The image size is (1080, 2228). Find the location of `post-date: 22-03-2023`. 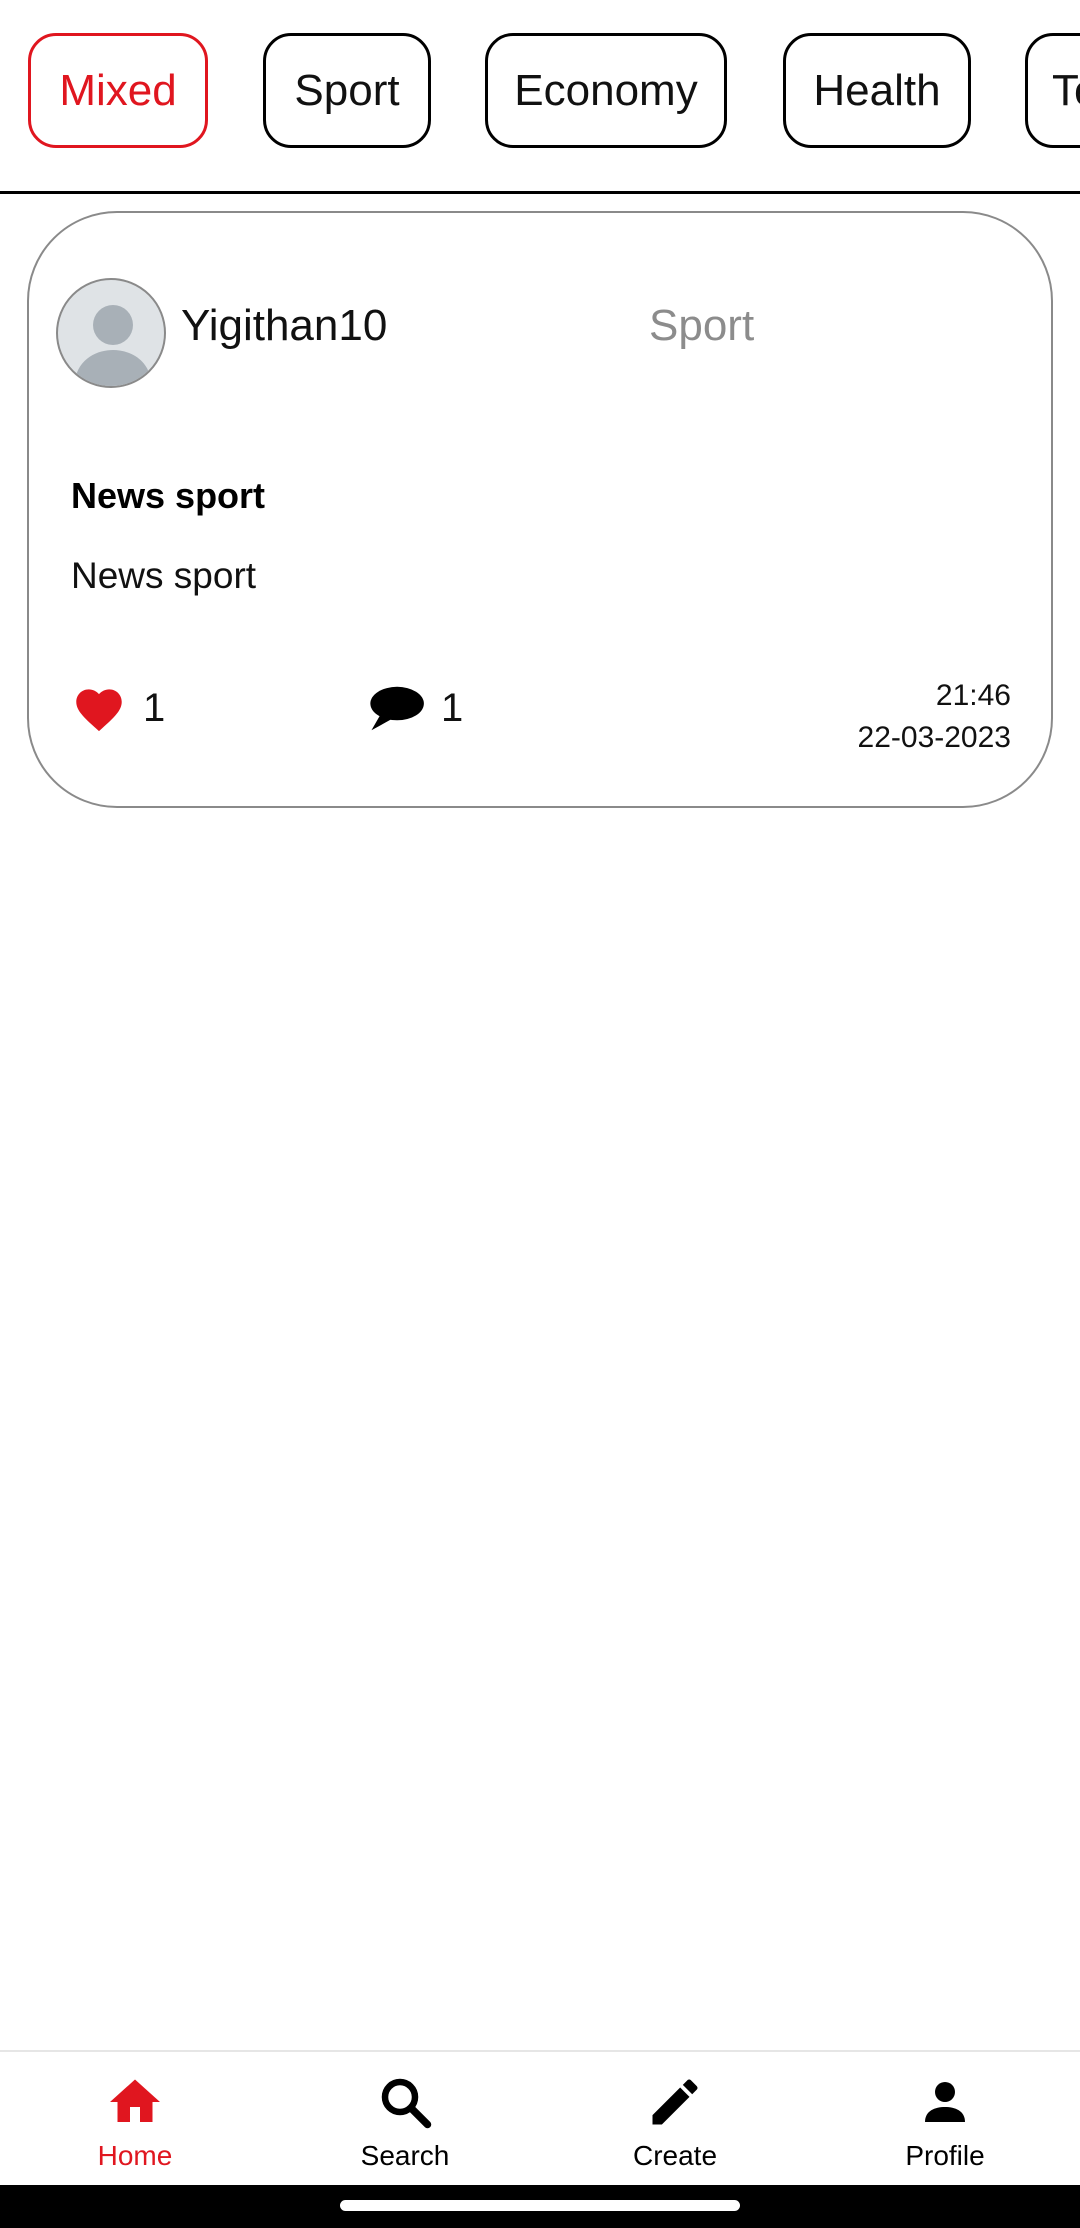

post-date: 22-03-2023 is located at coordinates (934, 737).